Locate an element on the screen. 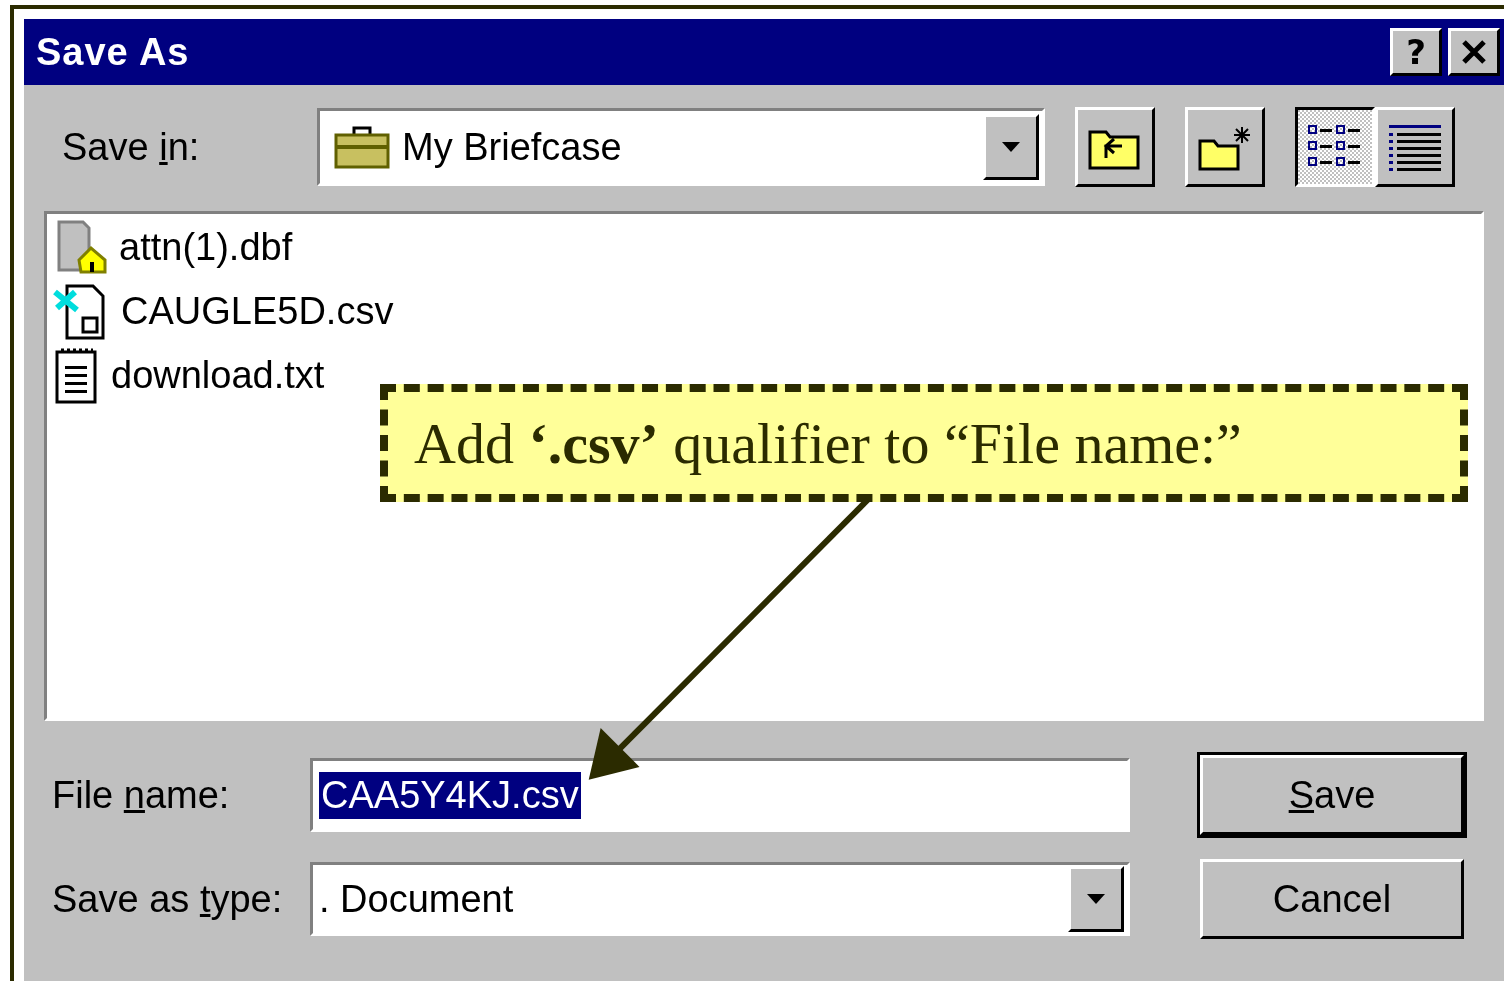  file-item: CAUGLE5D.csv is located at coordinates (257, 311).